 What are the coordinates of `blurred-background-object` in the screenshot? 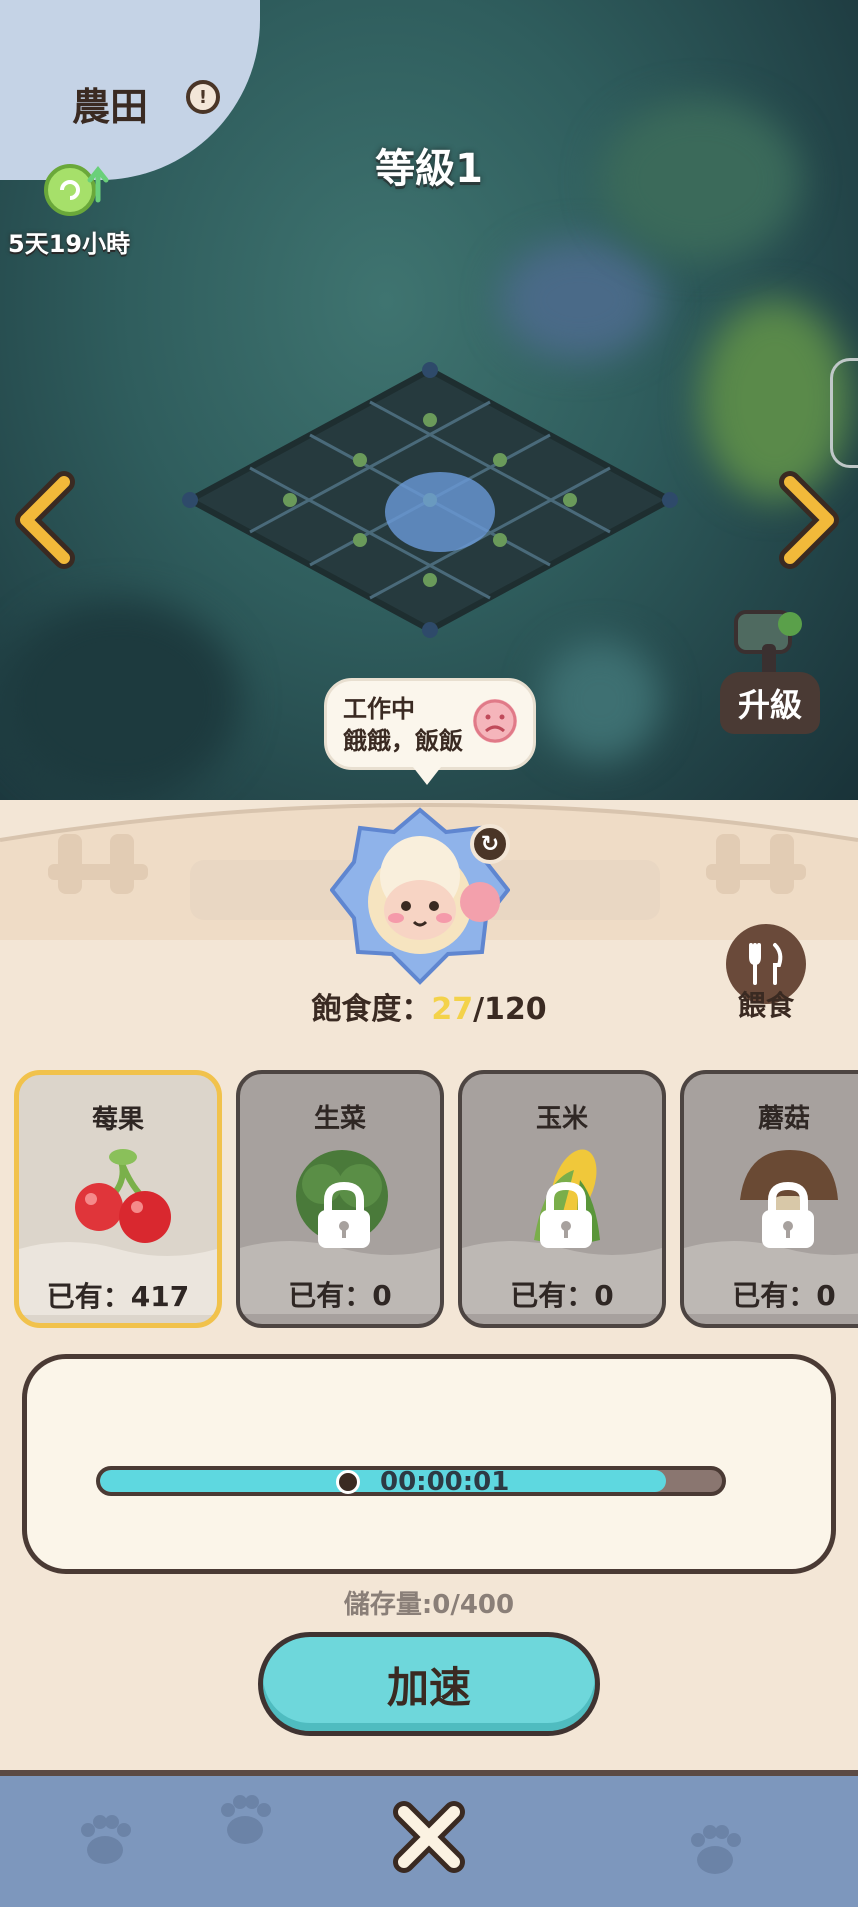 It's located at (580, 300).